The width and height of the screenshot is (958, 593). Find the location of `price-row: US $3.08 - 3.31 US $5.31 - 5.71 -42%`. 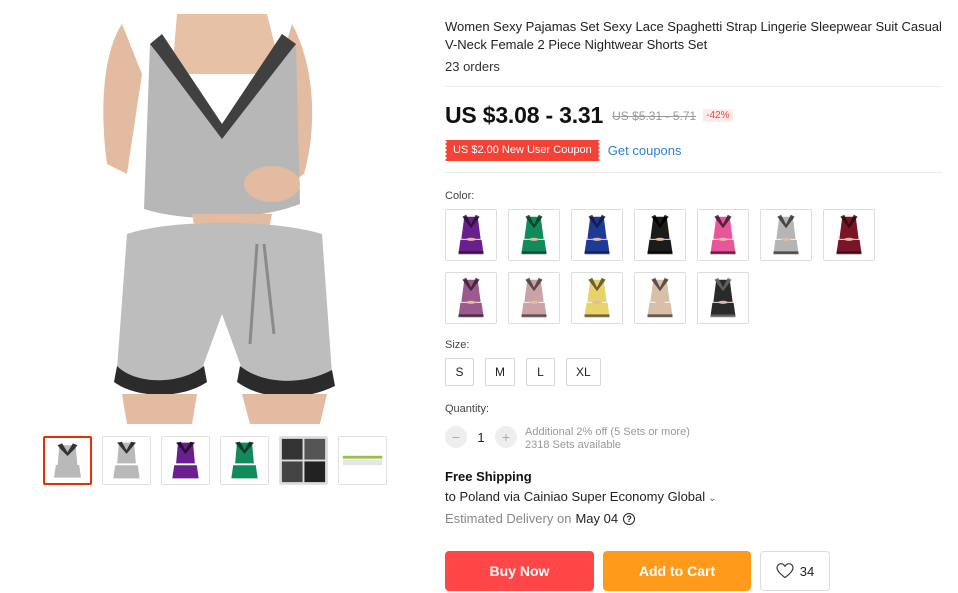

price-row: US $3.08 - 3.31 US $5.31 - 5.71 -42% is located at coordinates (589, 115).